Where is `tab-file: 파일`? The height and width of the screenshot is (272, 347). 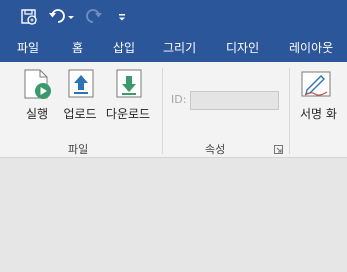
tab-file: 파일 is located at coordinates (28, 48).